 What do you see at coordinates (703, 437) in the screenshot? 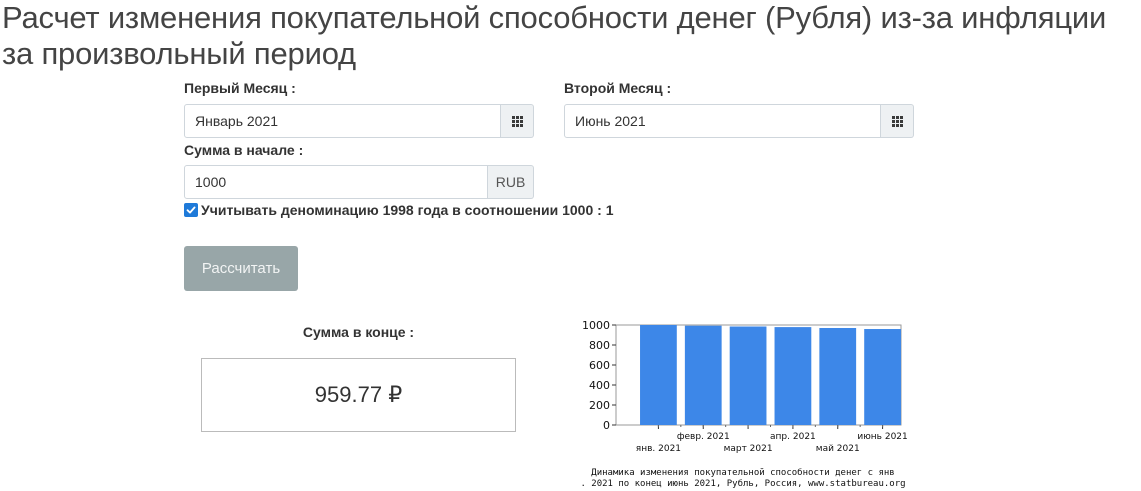
I see `x-tick-label: февр. 2021` at bounding box center [703, 437].